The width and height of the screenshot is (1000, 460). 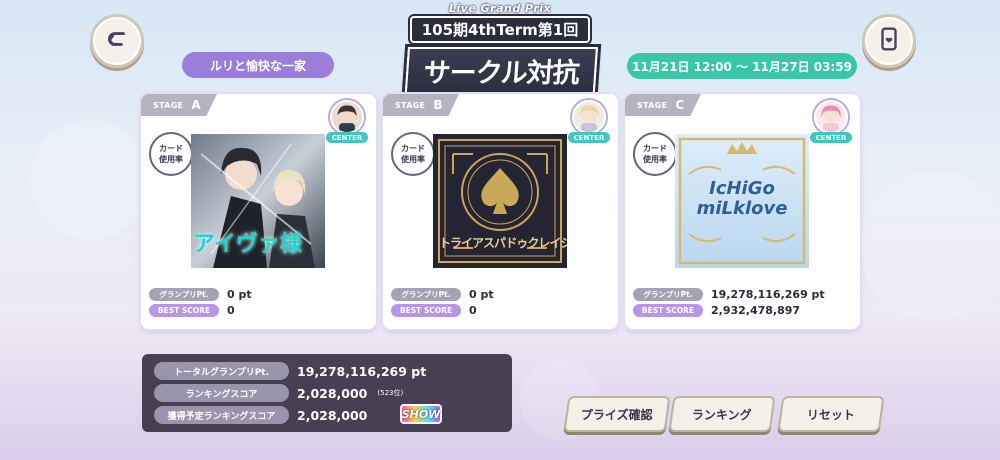 I want to click on expected-ranking-value: 2,028,000, so click(x=332, y=415).